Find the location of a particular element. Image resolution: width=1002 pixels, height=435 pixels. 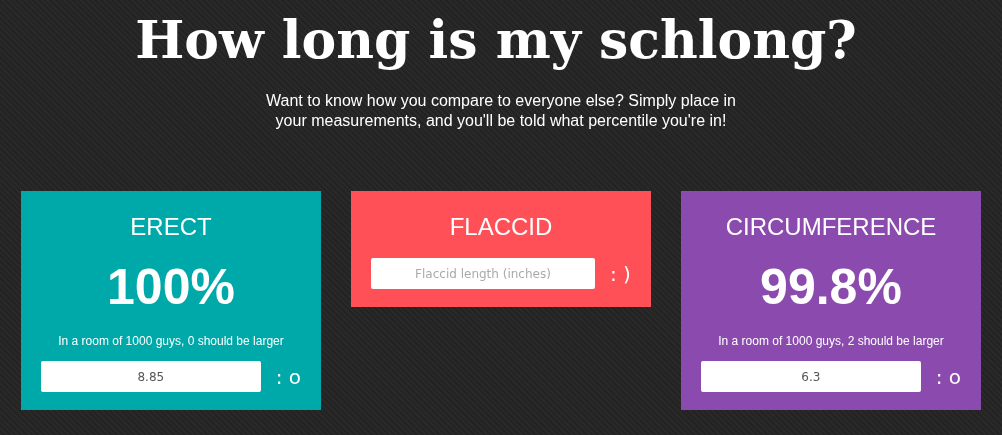

result-note: In a room of 1000 guys, 0 should be larger is located at coordinates (171, 341).